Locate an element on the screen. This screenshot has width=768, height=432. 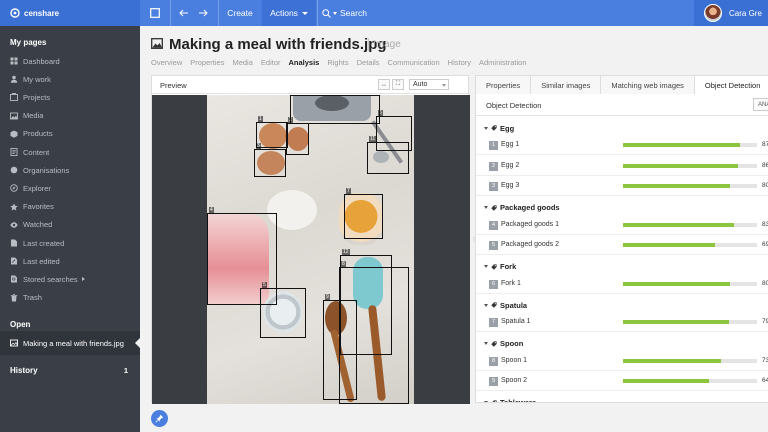
trash-icon is located at coordinates (14, 297).